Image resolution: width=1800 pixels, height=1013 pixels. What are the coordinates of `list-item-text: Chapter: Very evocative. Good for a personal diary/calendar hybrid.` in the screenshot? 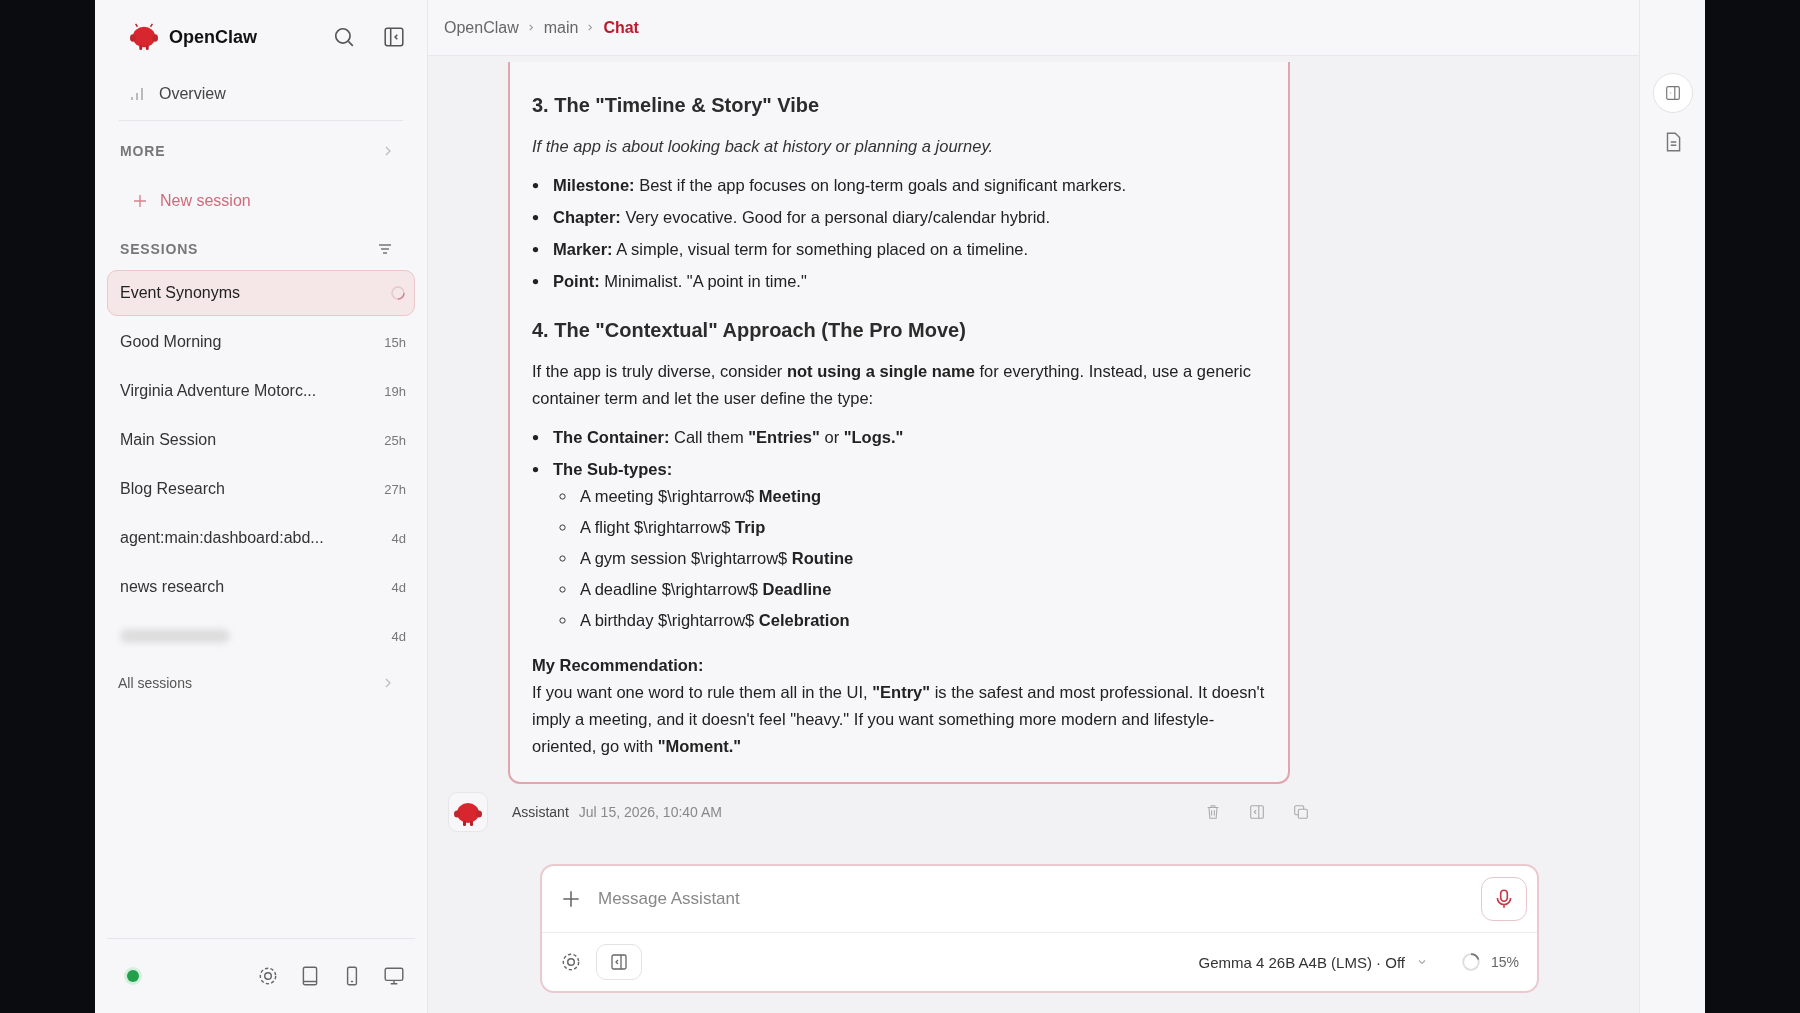 It's located at (802, 217).